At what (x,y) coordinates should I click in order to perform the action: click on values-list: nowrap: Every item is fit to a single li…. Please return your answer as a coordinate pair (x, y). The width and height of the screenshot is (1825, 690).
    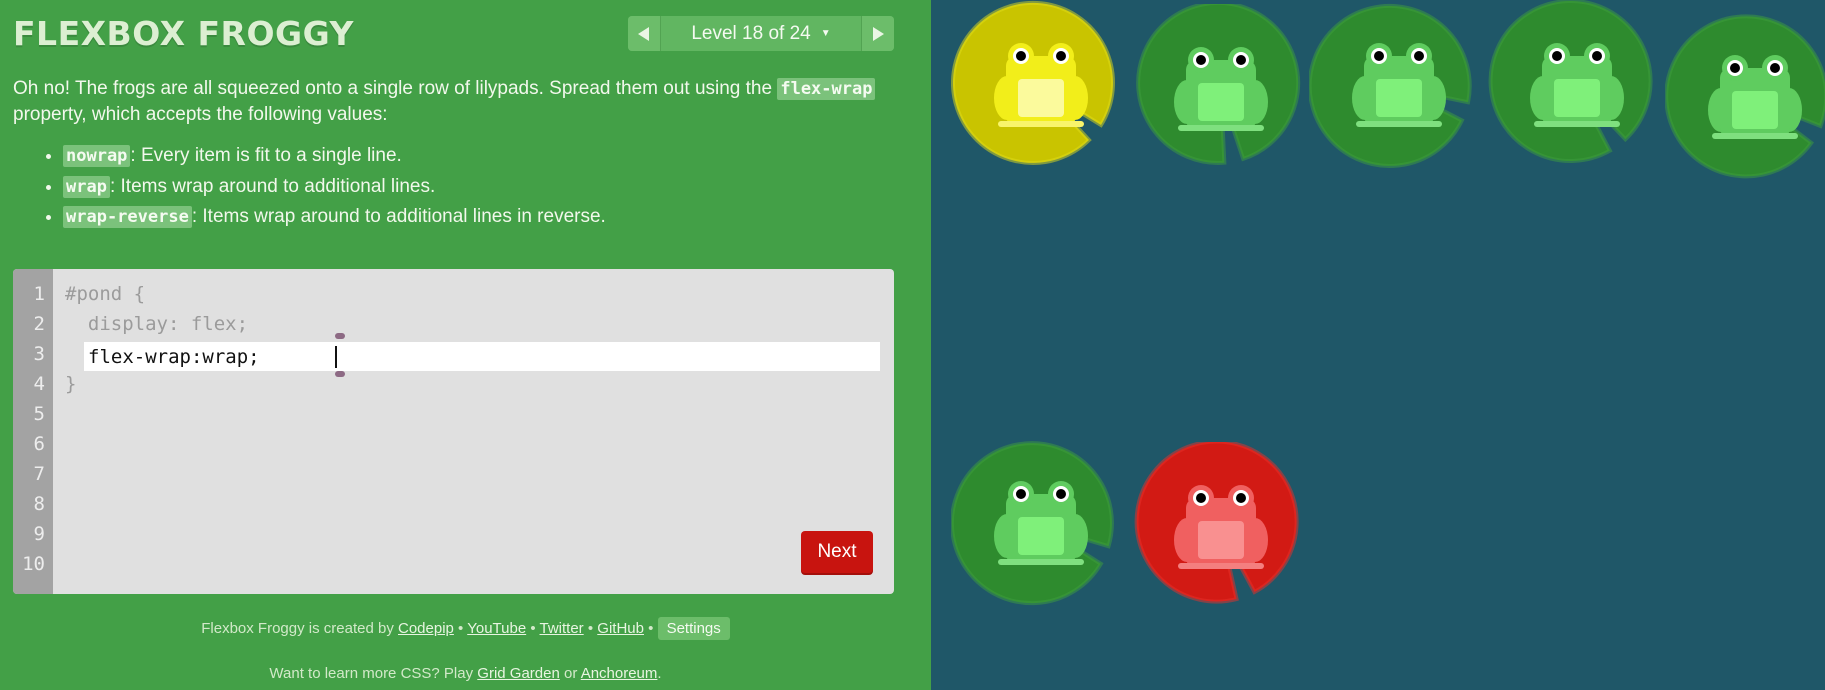
    Looking at the image, I should click on (453, 187).